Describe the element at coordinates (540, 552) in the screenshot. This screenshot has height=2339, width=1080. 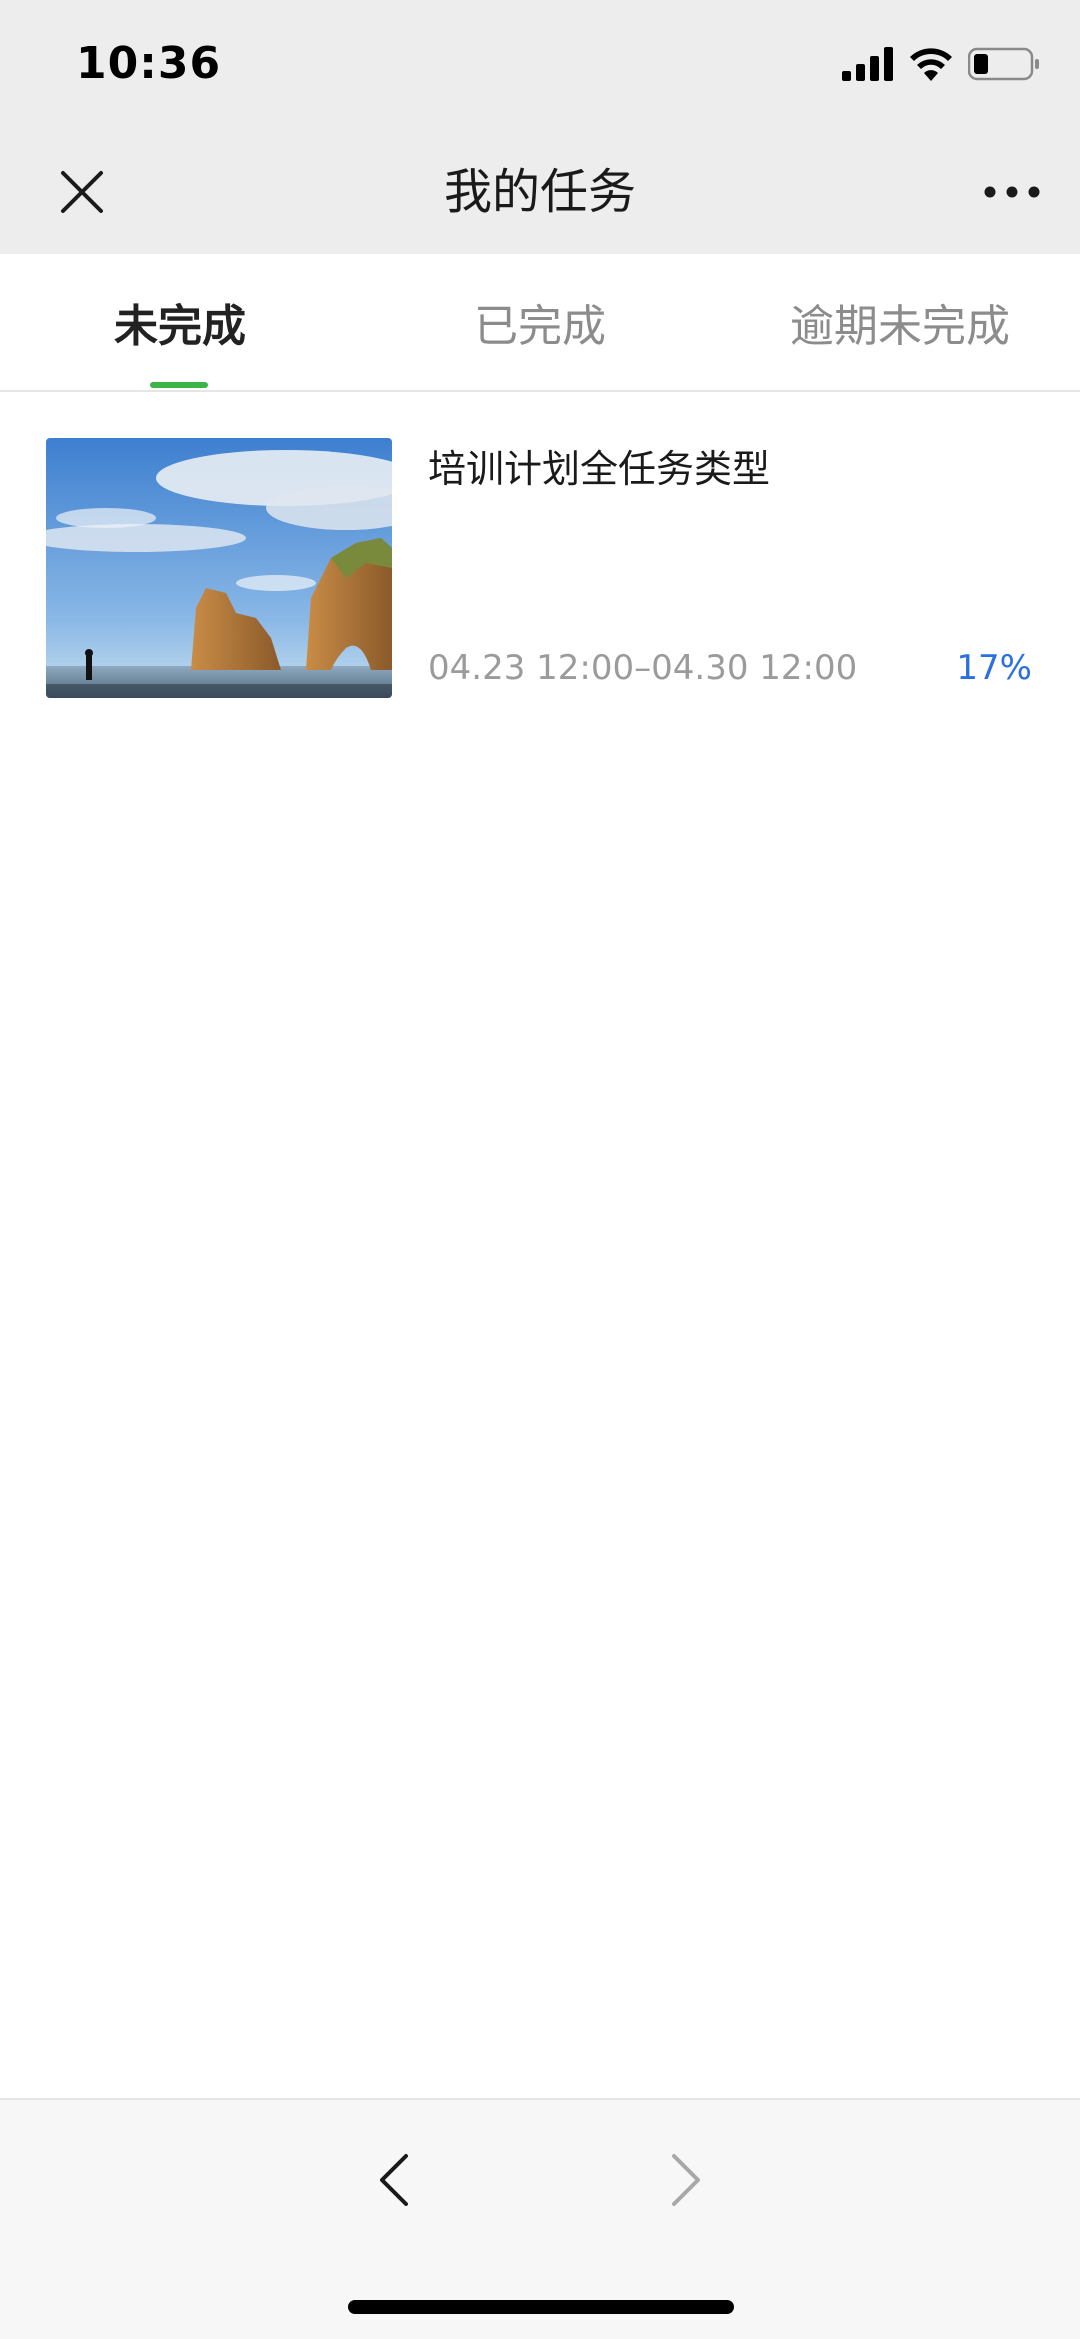
I see `task-list-item: 培训计划全任务类型 04.23 12:00–04.30 12:00 17%` at that location.